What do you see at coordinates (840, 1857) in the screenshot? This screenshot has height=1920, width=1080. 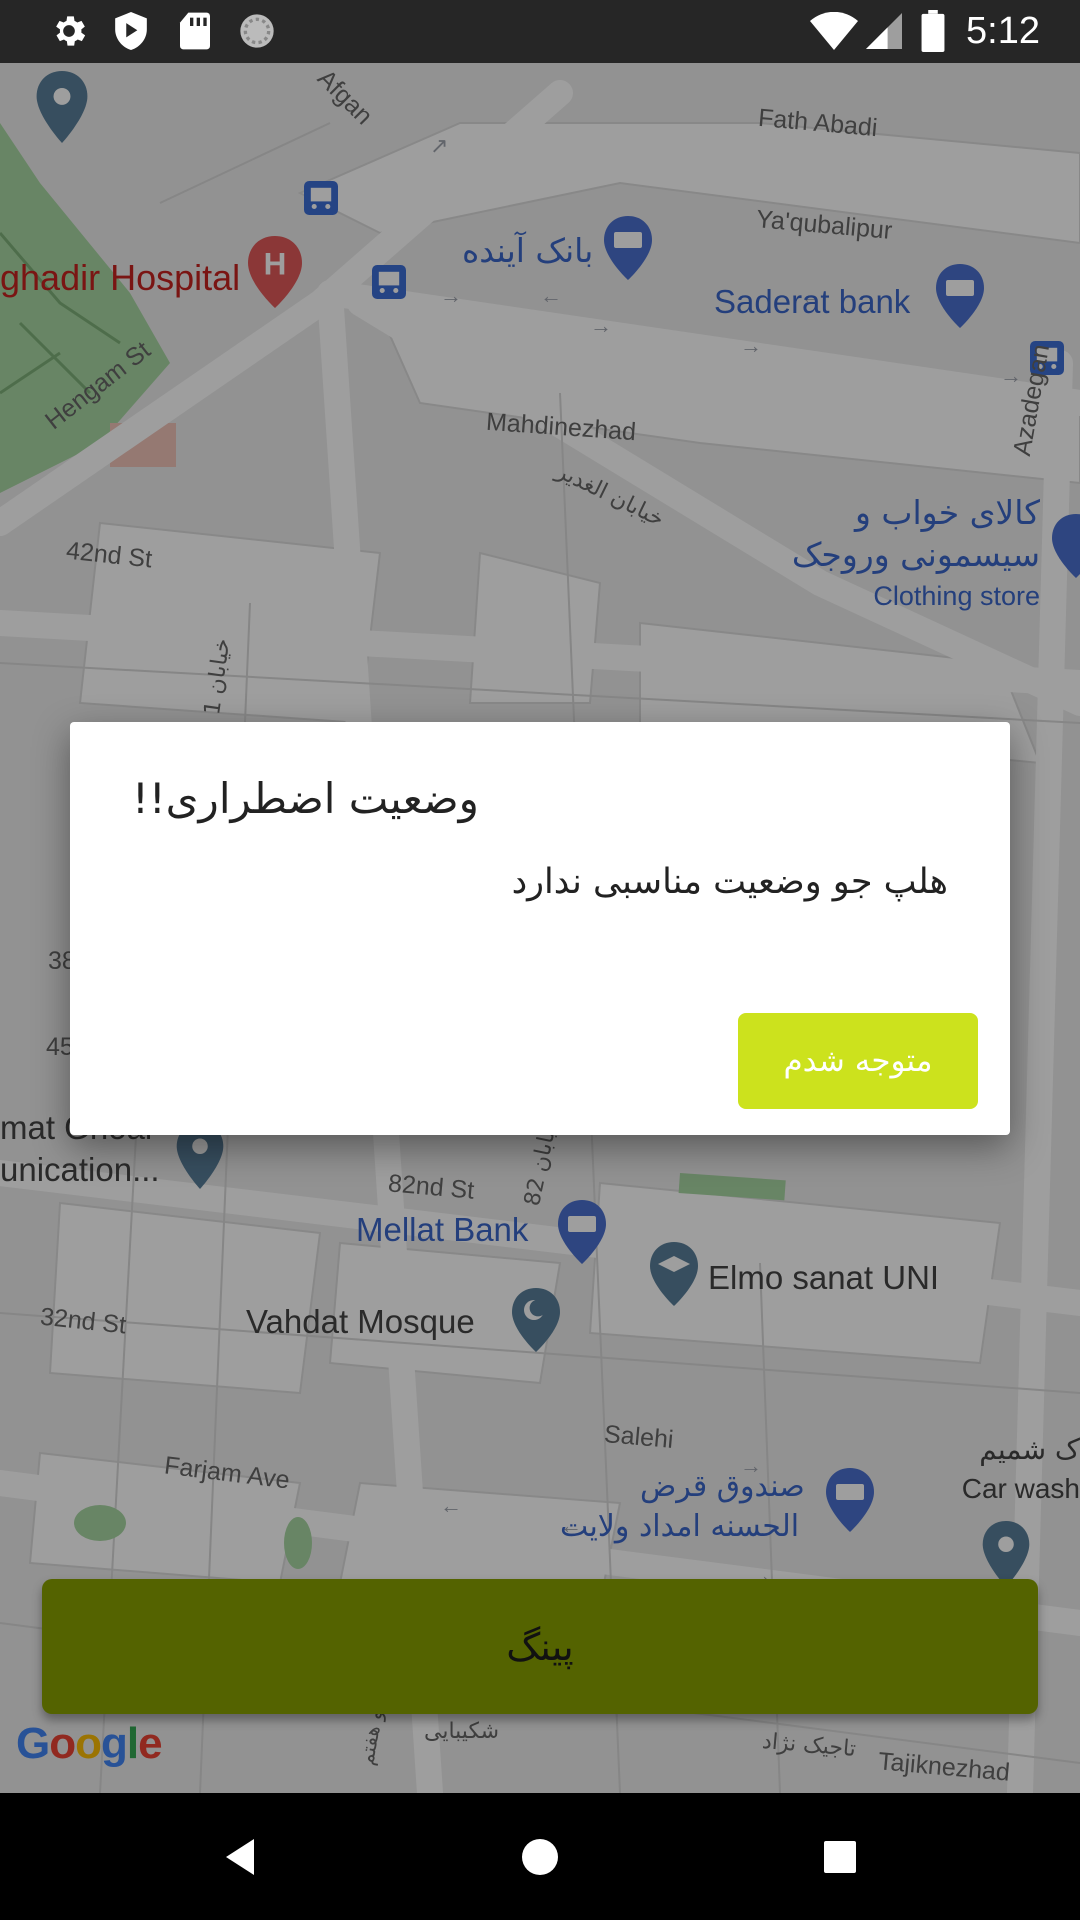 I see `recents-icon` at bounding box center [840, 1857].